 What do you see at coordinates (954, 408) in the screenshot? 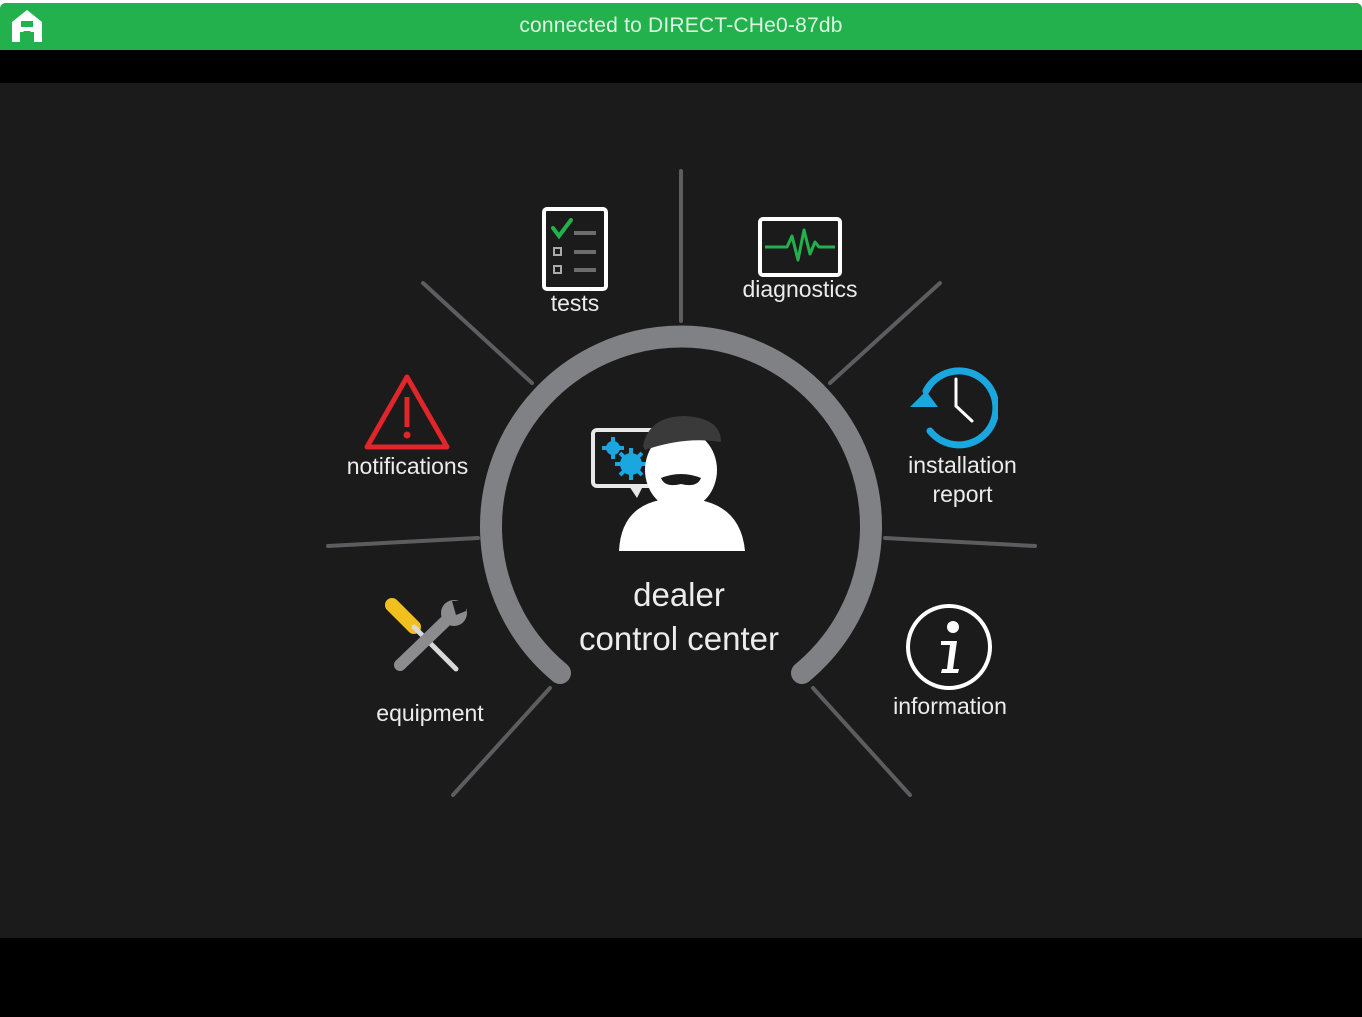
I see `history-clock-icon` at bounding box center [954, 408].